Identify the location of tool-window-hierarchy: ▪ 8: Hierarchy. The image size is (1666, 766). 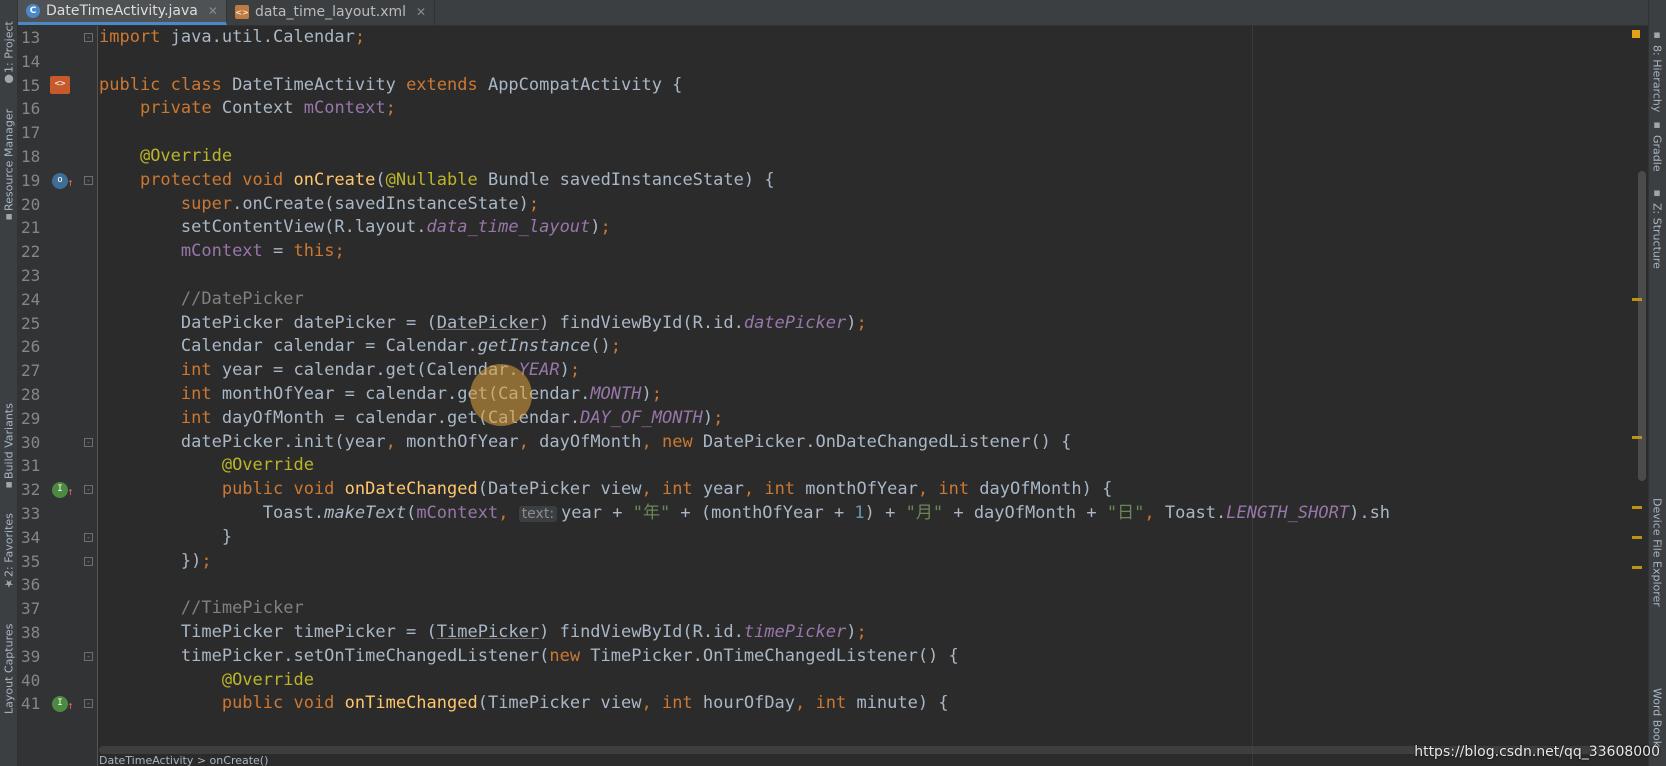
(1657, 70).